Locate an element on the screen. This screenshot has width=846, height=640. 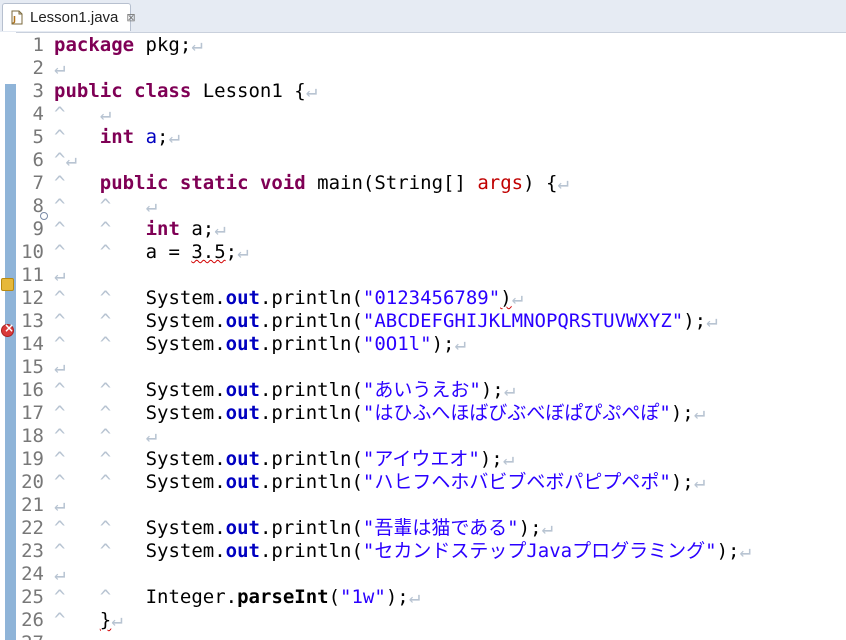
code-line-26: ^ }↵ is located at coordinates (88, 620).